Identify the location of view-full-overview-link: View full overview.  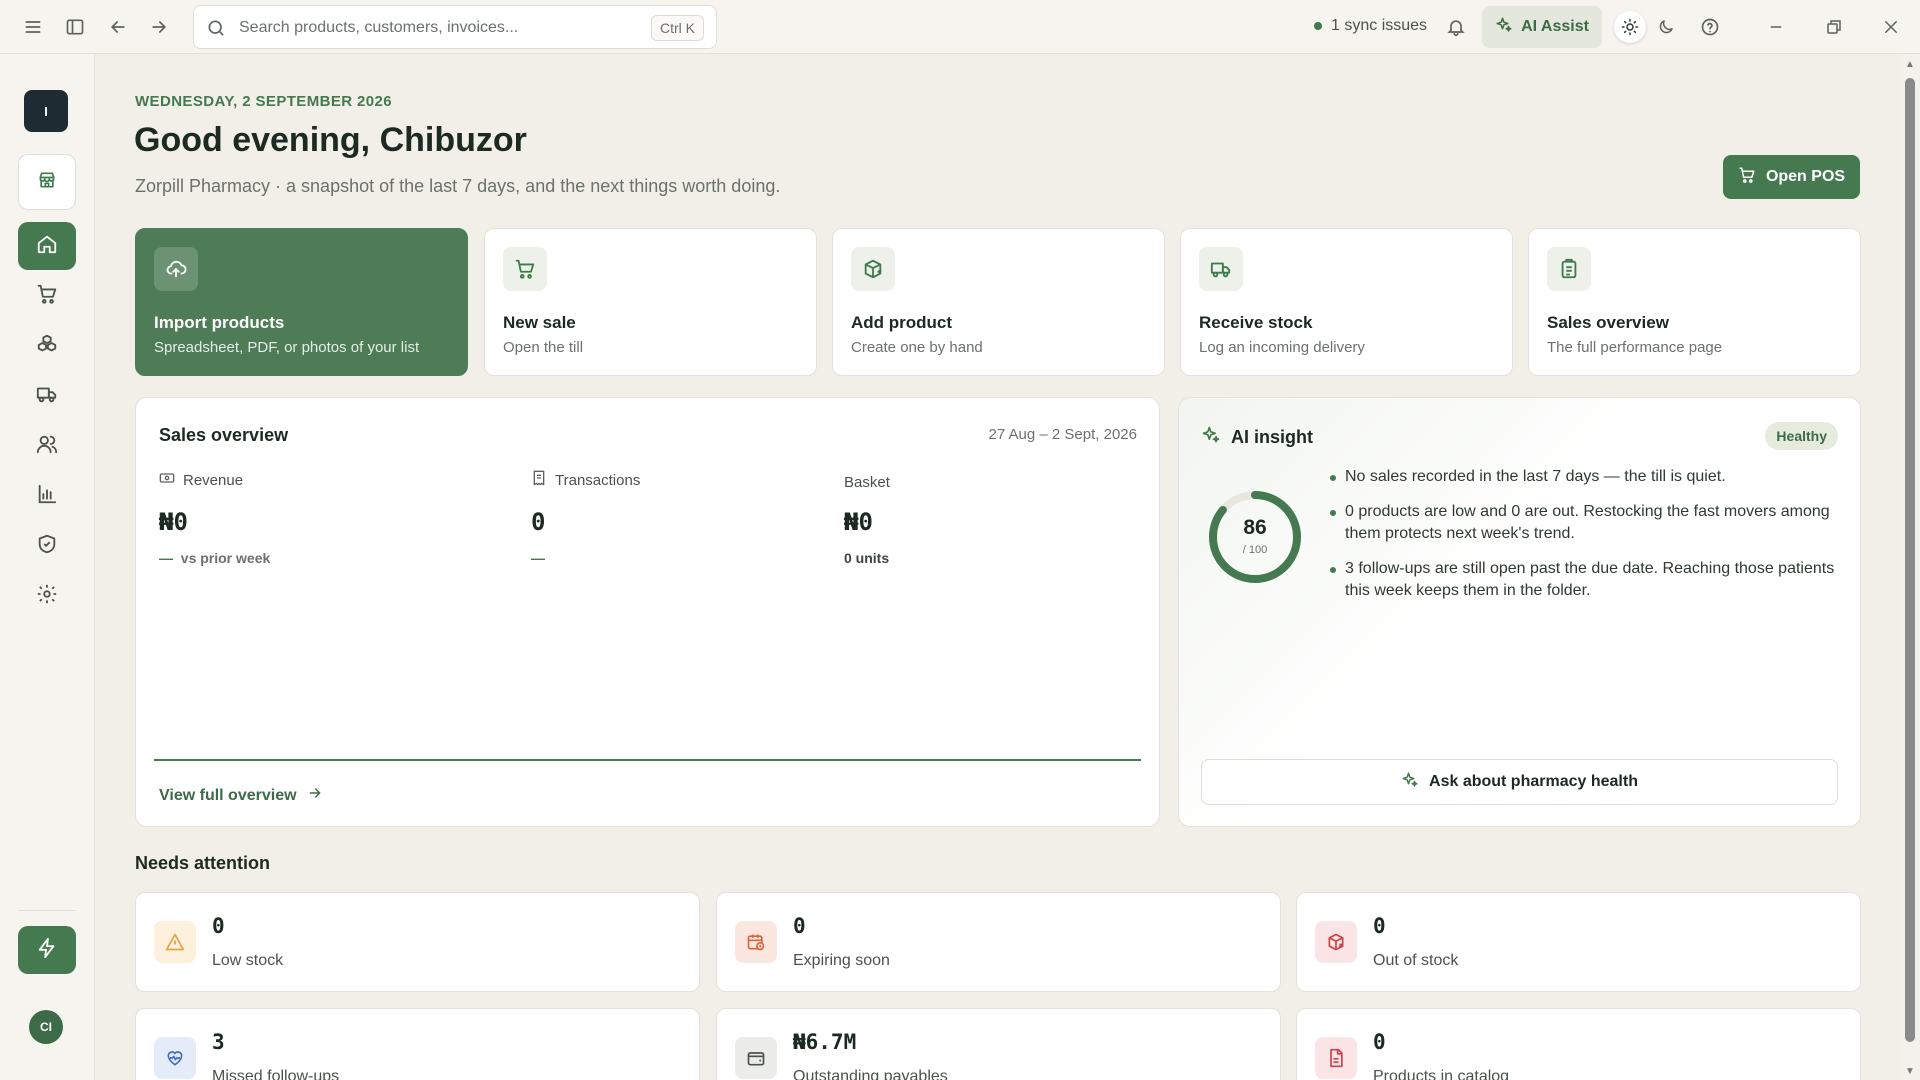
(241, 795).